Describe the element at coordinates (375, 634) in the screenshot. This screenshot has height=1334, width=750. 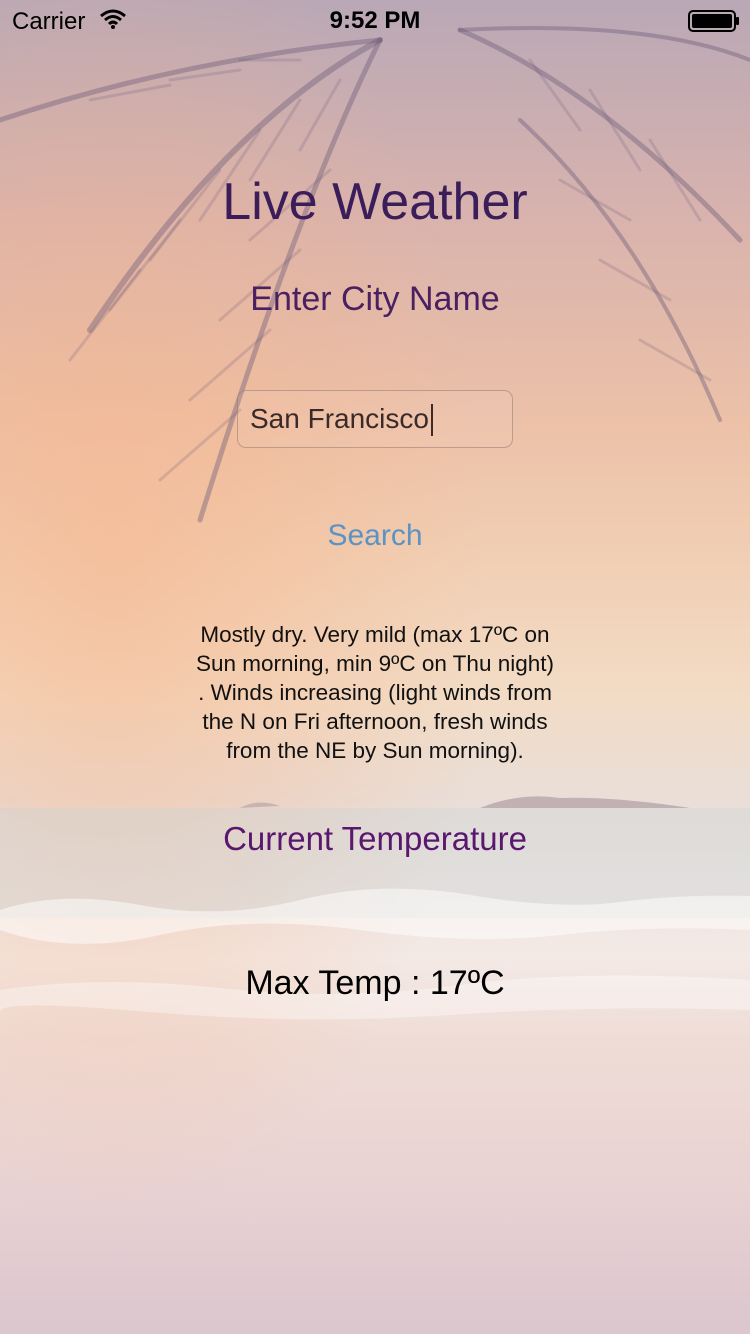
I see `forecast-line: Mostly dry. Very mild (max 17ºC on` at that location.